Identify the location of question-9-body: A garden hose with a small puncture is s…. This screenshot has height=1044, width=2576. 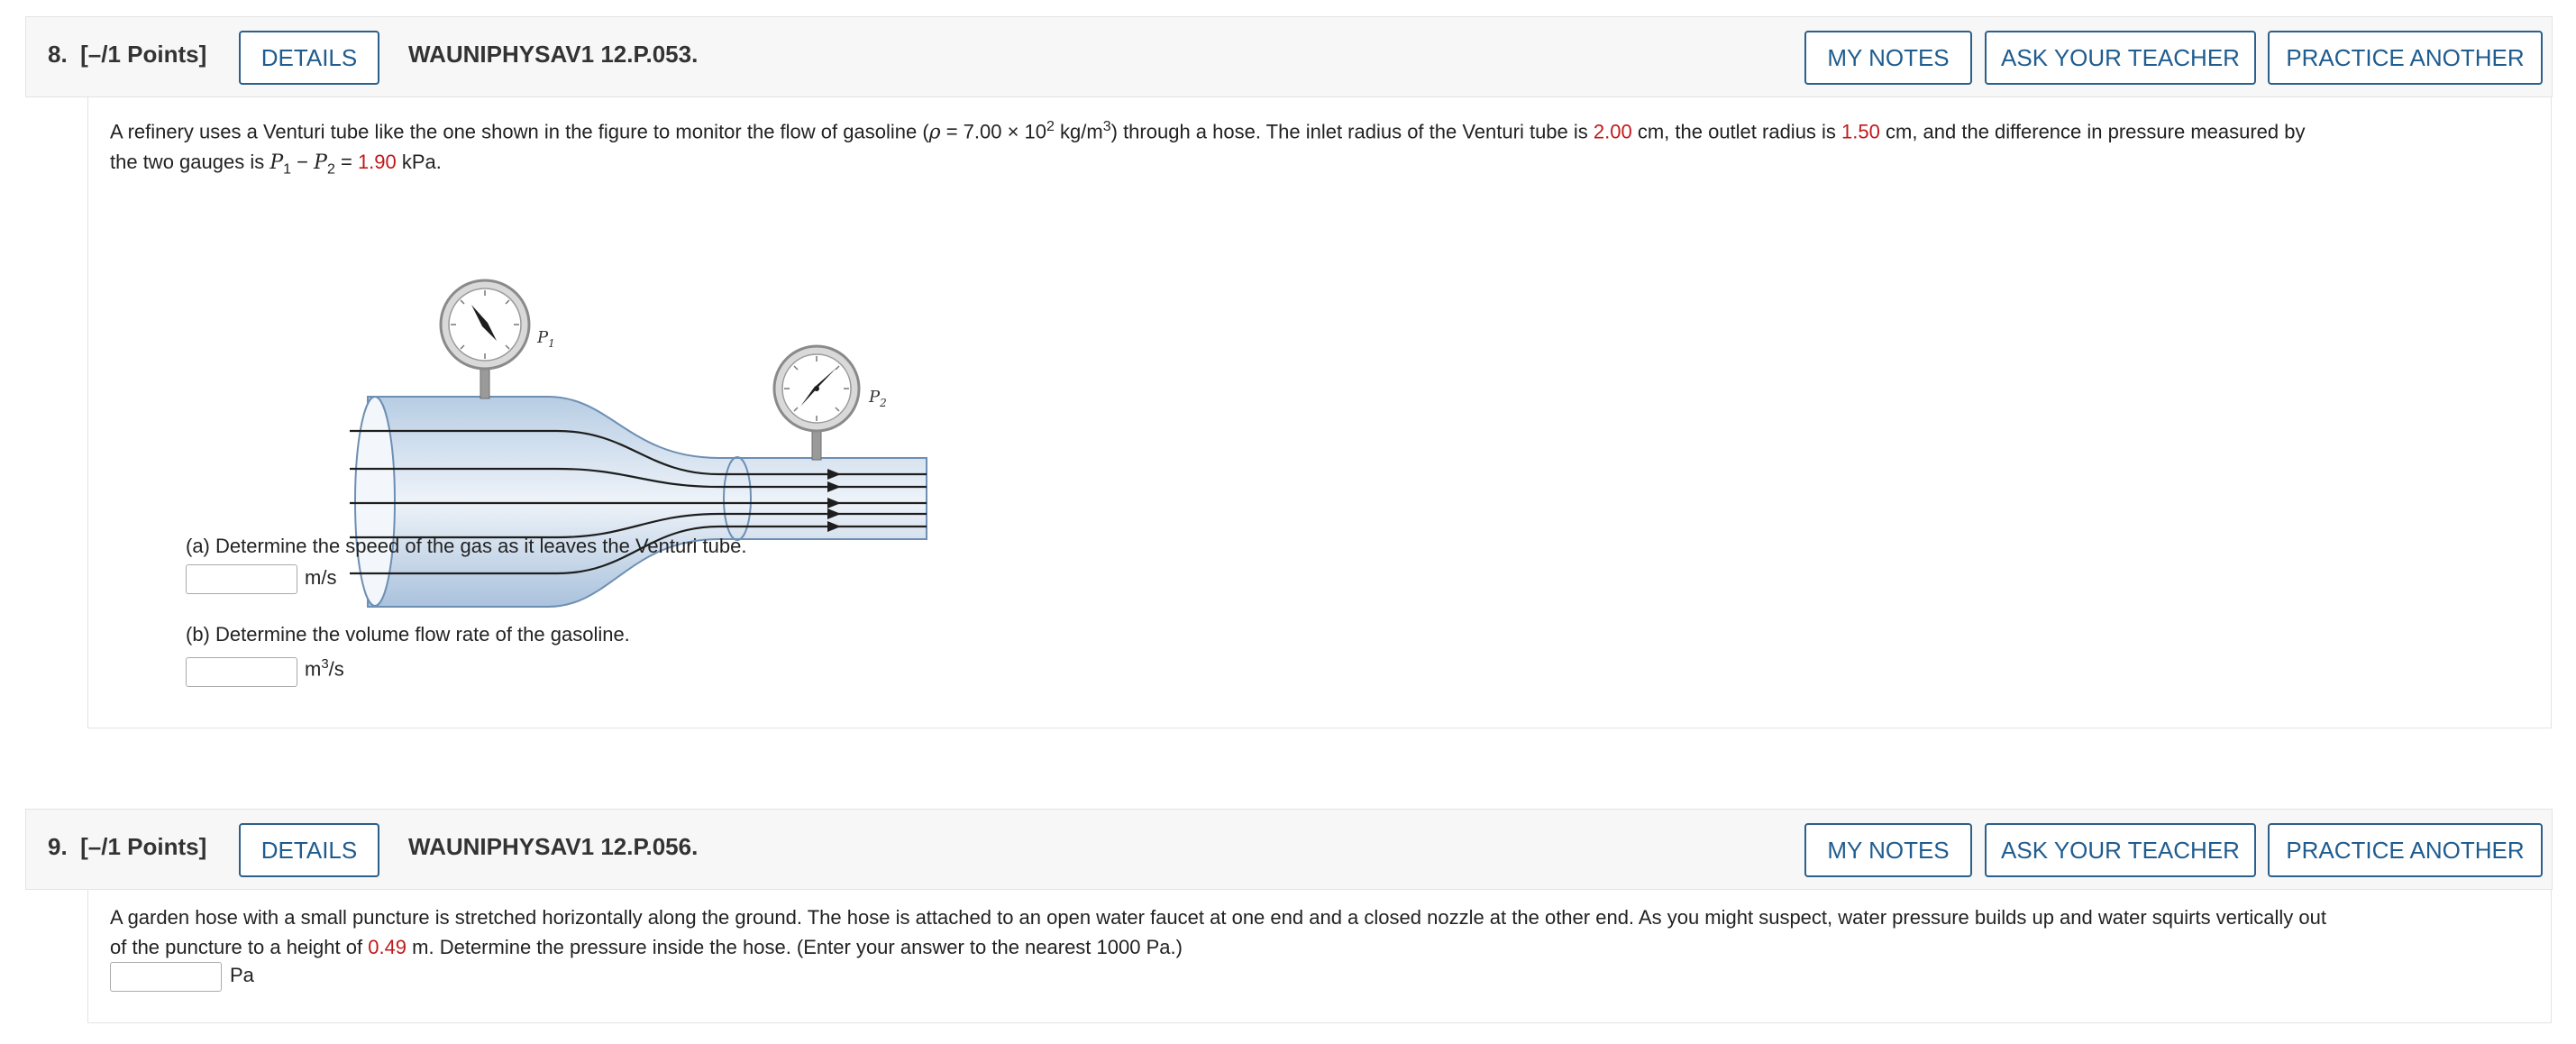
(1319, 957).